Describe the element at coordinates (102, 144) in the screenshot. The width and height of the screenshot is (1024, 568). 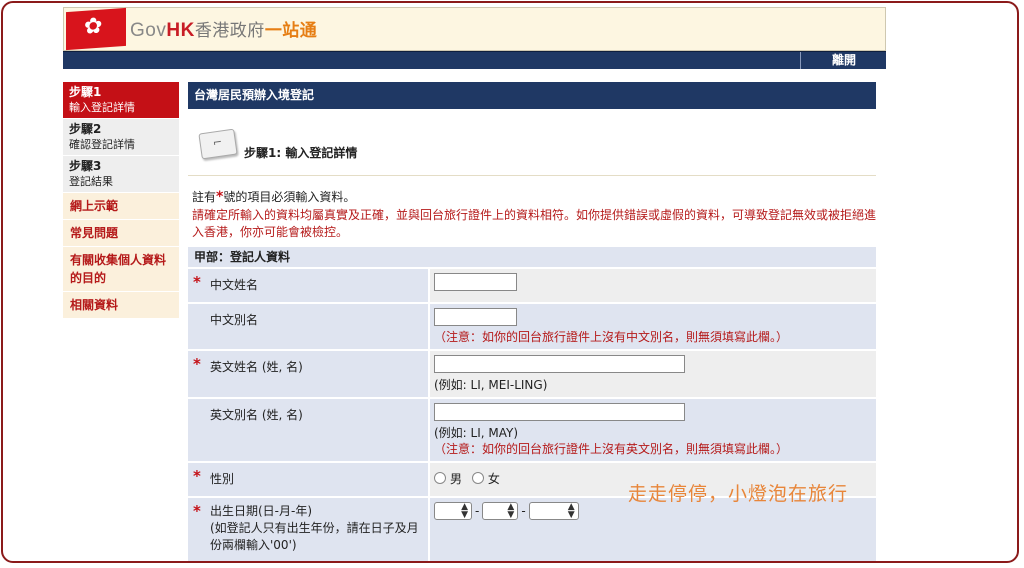
I see `step-subtitle: 確認登記詳情` at that location.